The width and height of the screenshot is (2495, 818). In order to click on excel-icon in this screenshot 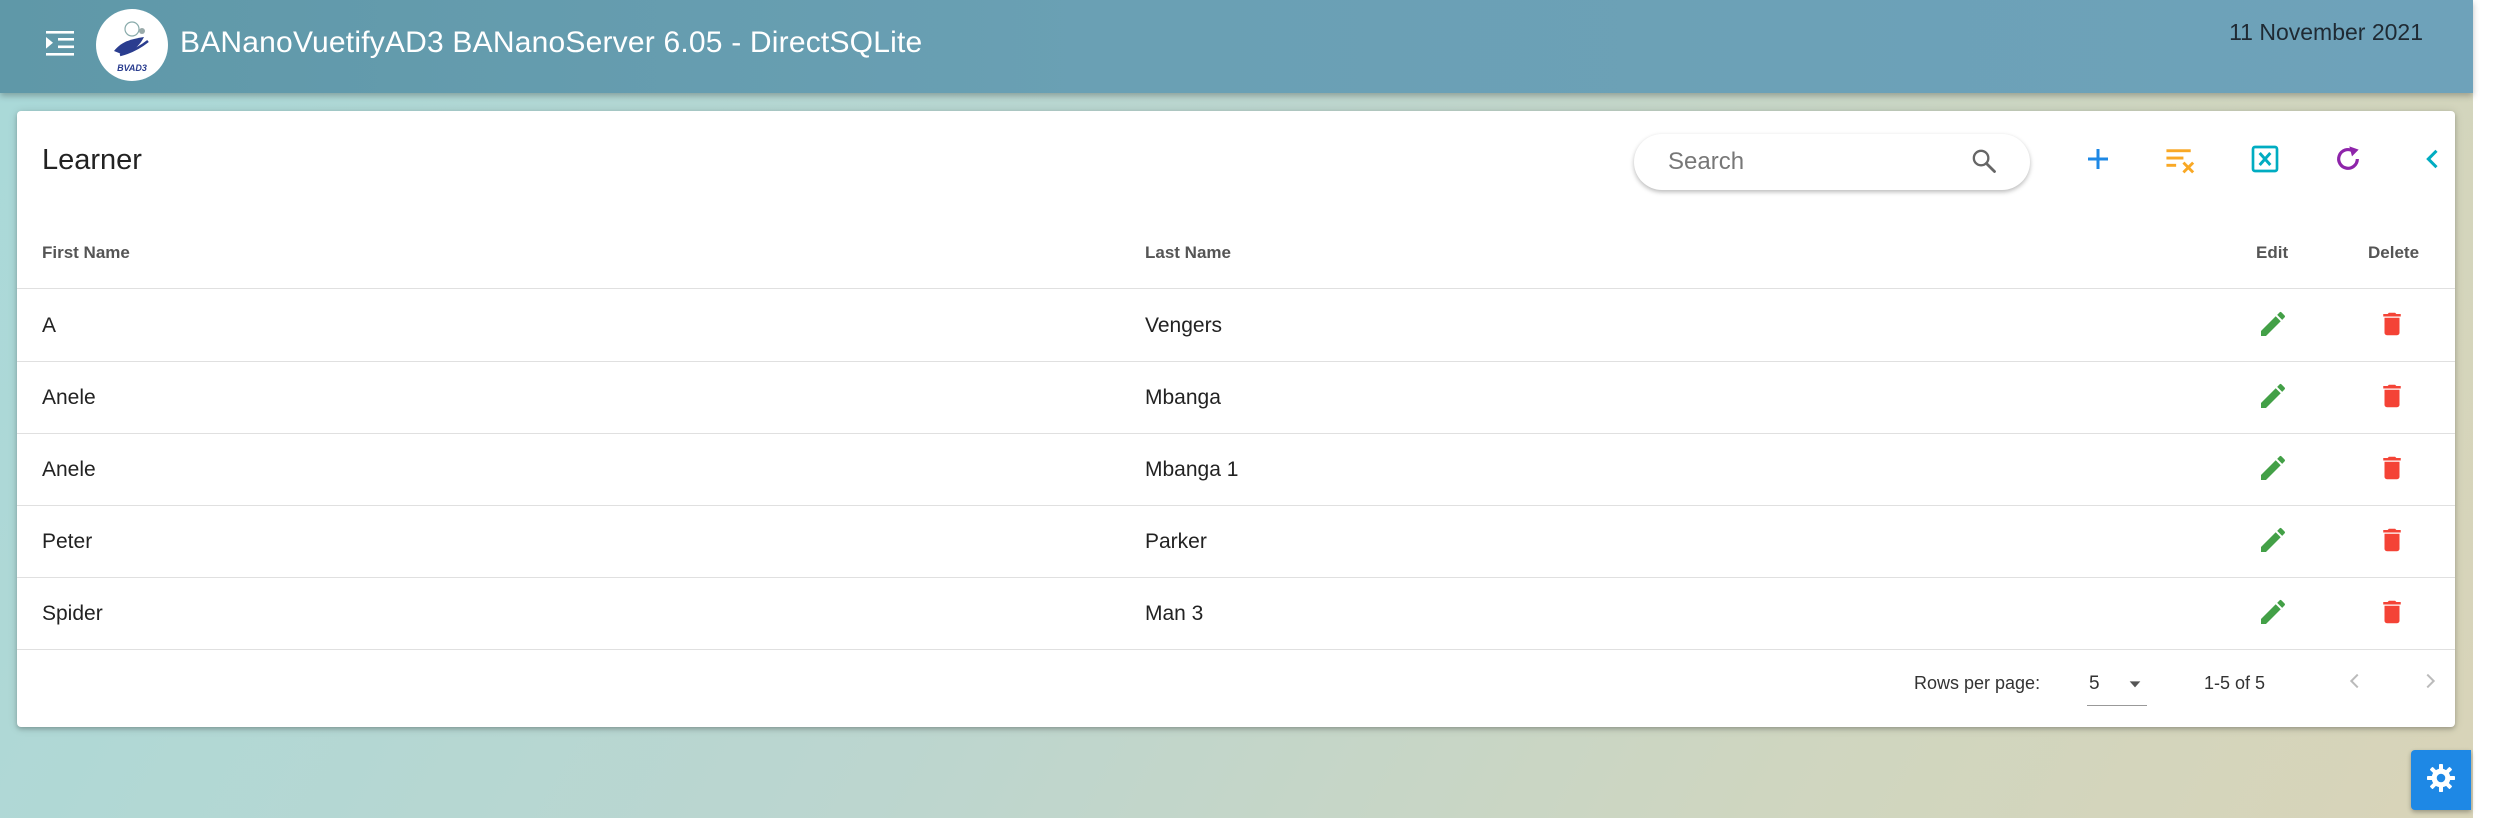, I will do `click(2265, 161)`.